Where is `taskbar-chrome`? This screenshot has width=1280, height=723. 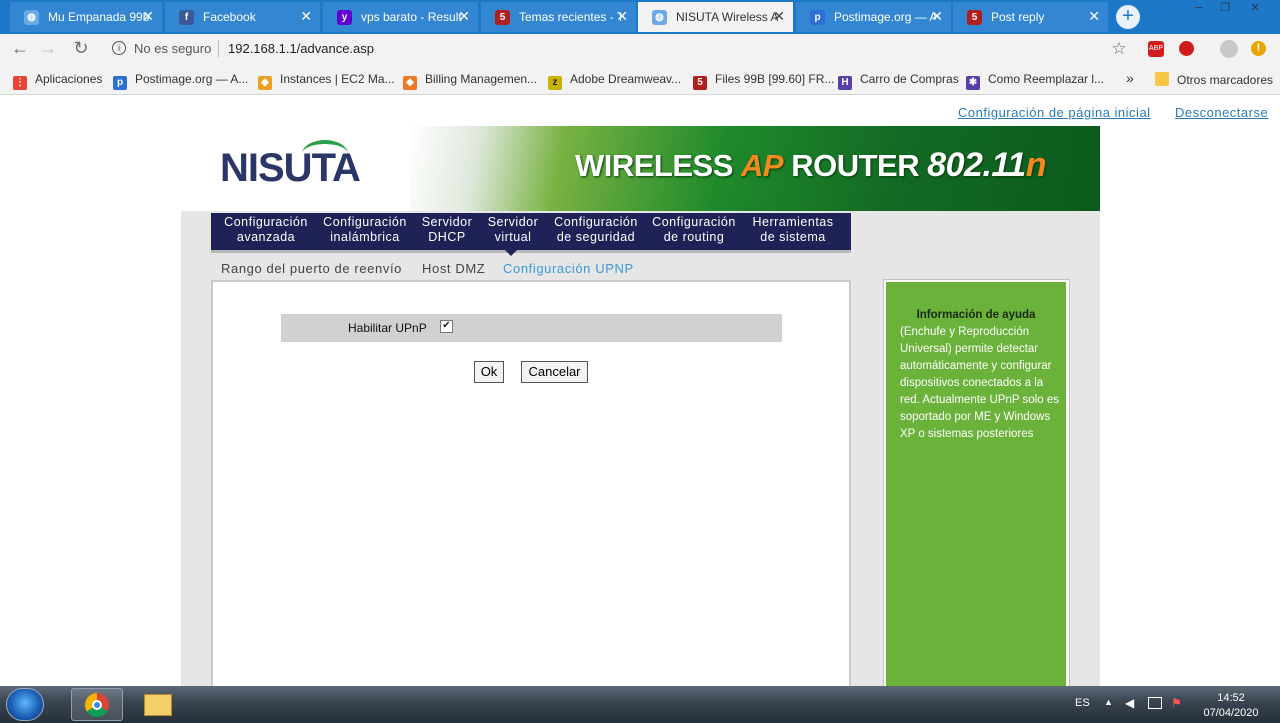
taskbar-chrome is located at coordinates (97, 704).